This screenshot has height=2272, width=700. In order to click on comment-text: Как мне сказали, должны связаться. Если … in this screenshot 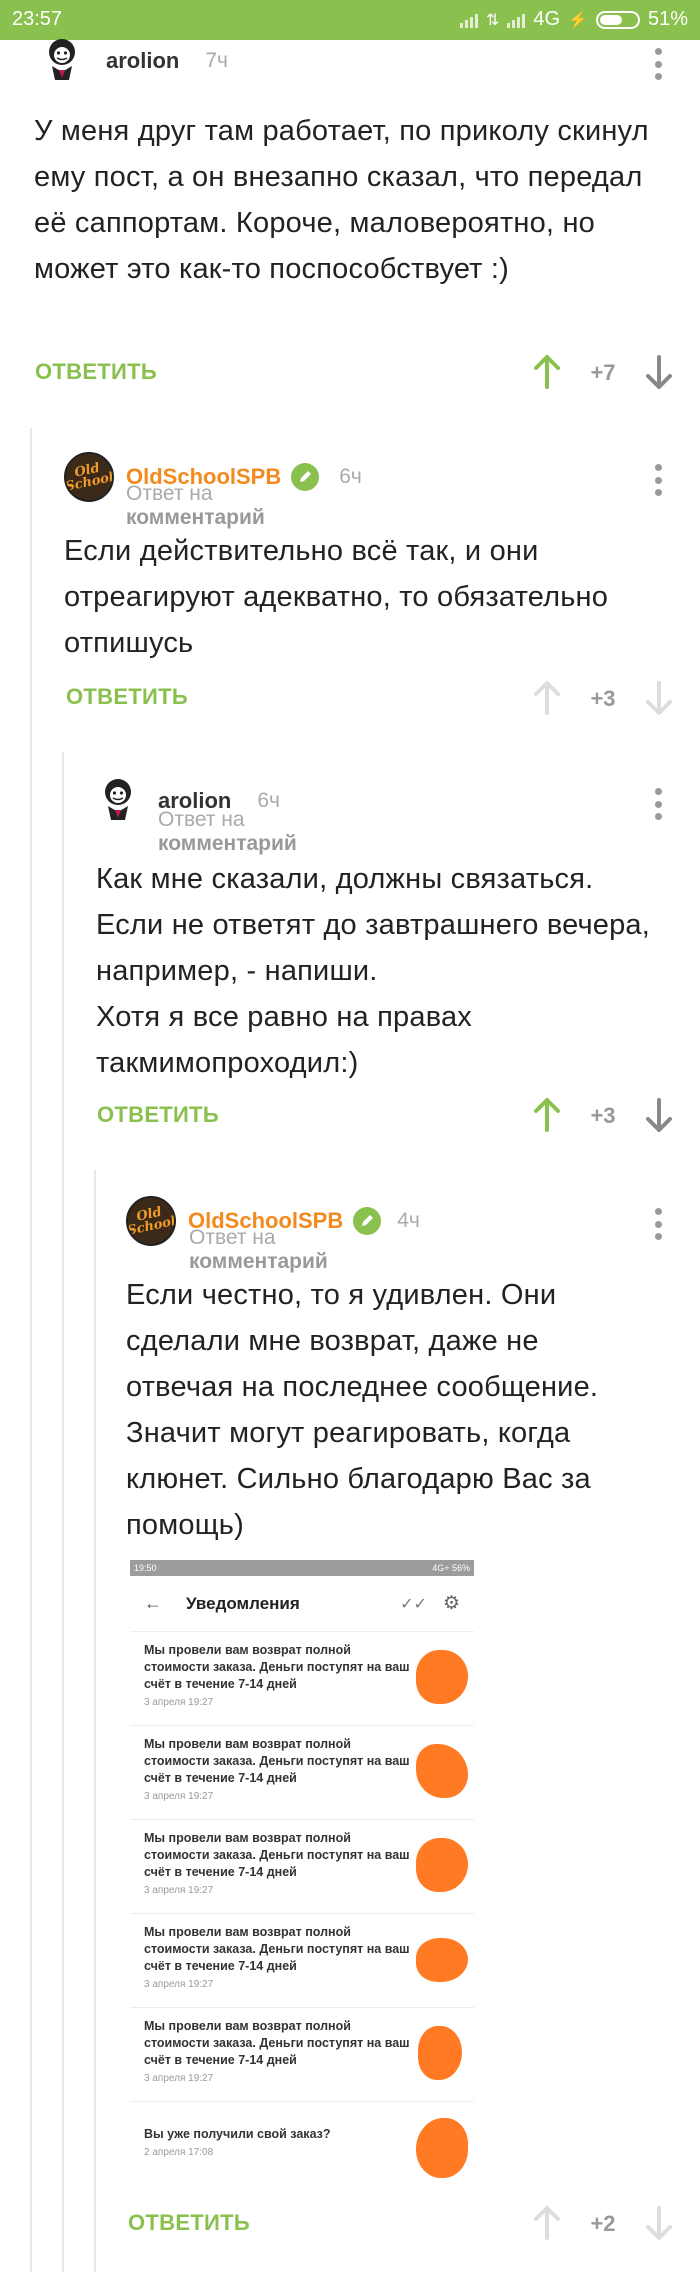, I will do `click(373, 971)`.